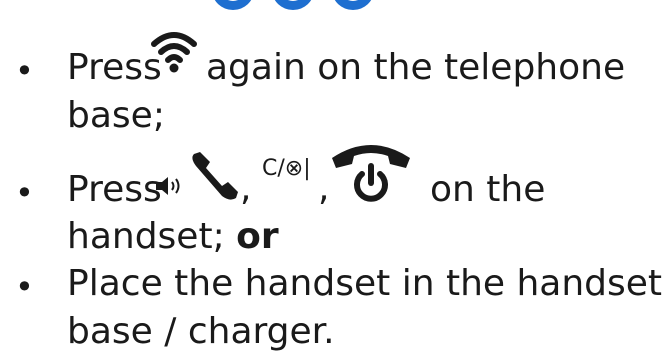  Describe the element at coordinates (371, 173) in the screenshot. I see `end-call-icon` at that location.